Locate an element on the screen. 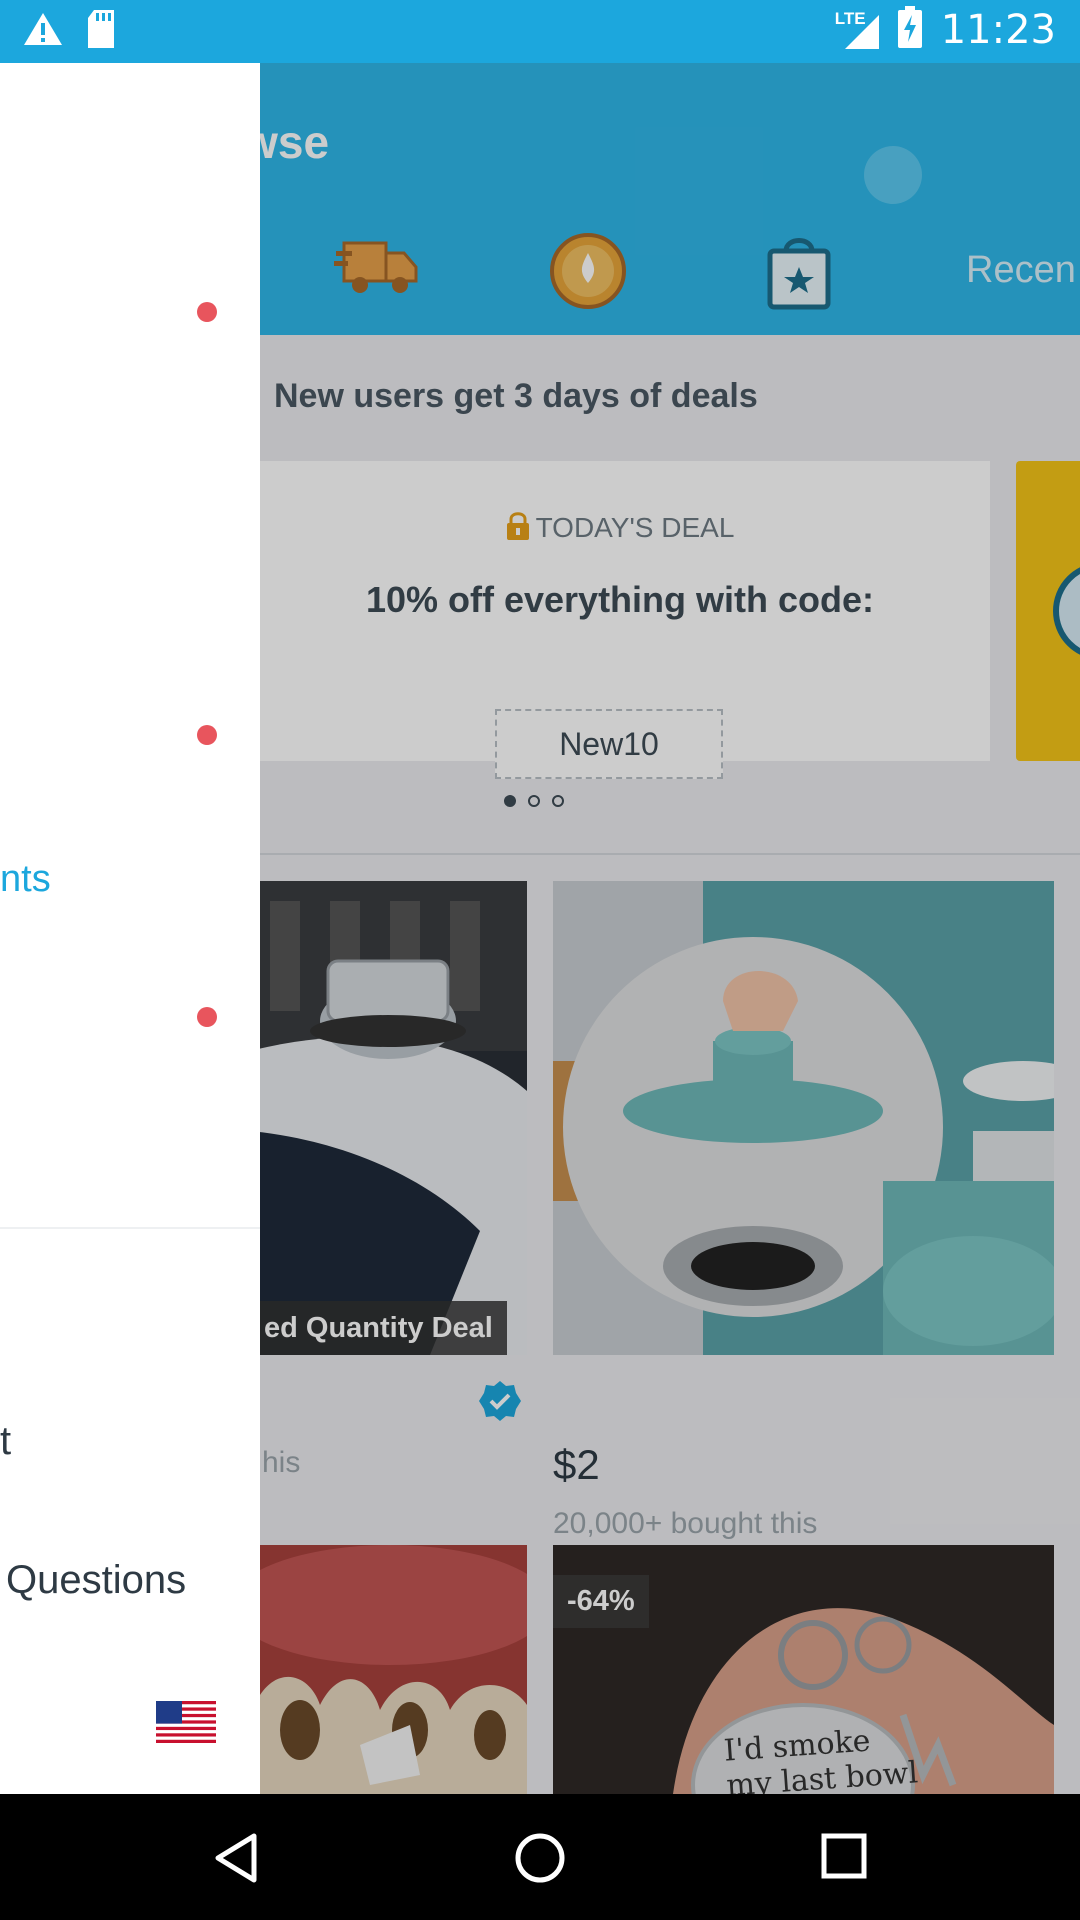 This screenshot has height=1920, width=1080. battery-charging-icon is located at coordinates (910, 29).